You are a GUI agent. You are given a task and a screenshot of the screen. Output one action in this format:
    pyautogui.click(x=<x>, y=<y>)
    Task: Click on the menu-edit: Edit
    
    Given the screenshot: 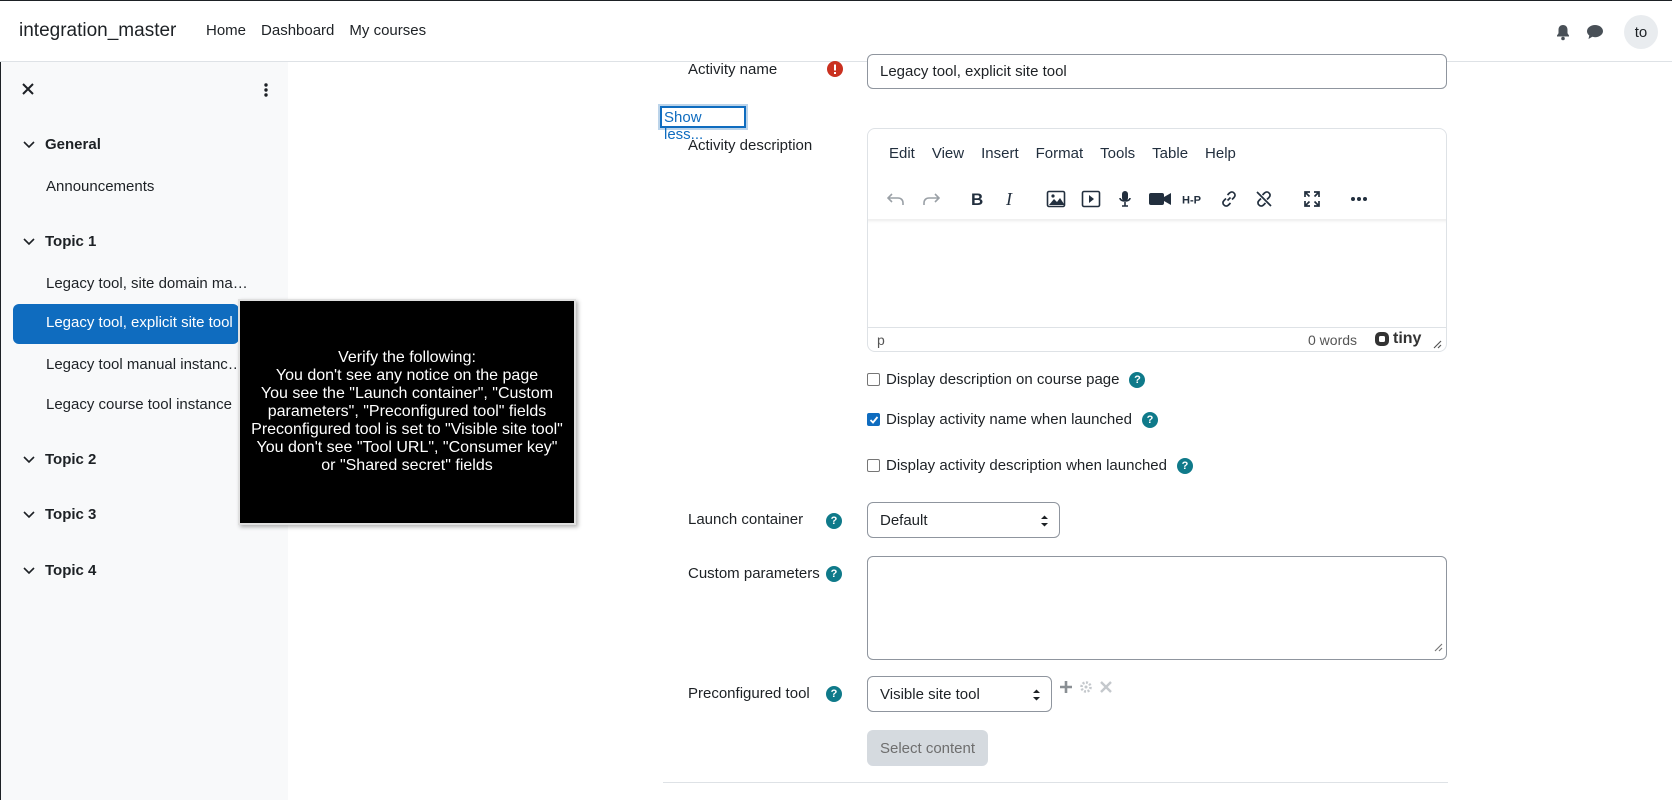 What is the action you would take?
    pyautogui.click(x=902, y=153)
    